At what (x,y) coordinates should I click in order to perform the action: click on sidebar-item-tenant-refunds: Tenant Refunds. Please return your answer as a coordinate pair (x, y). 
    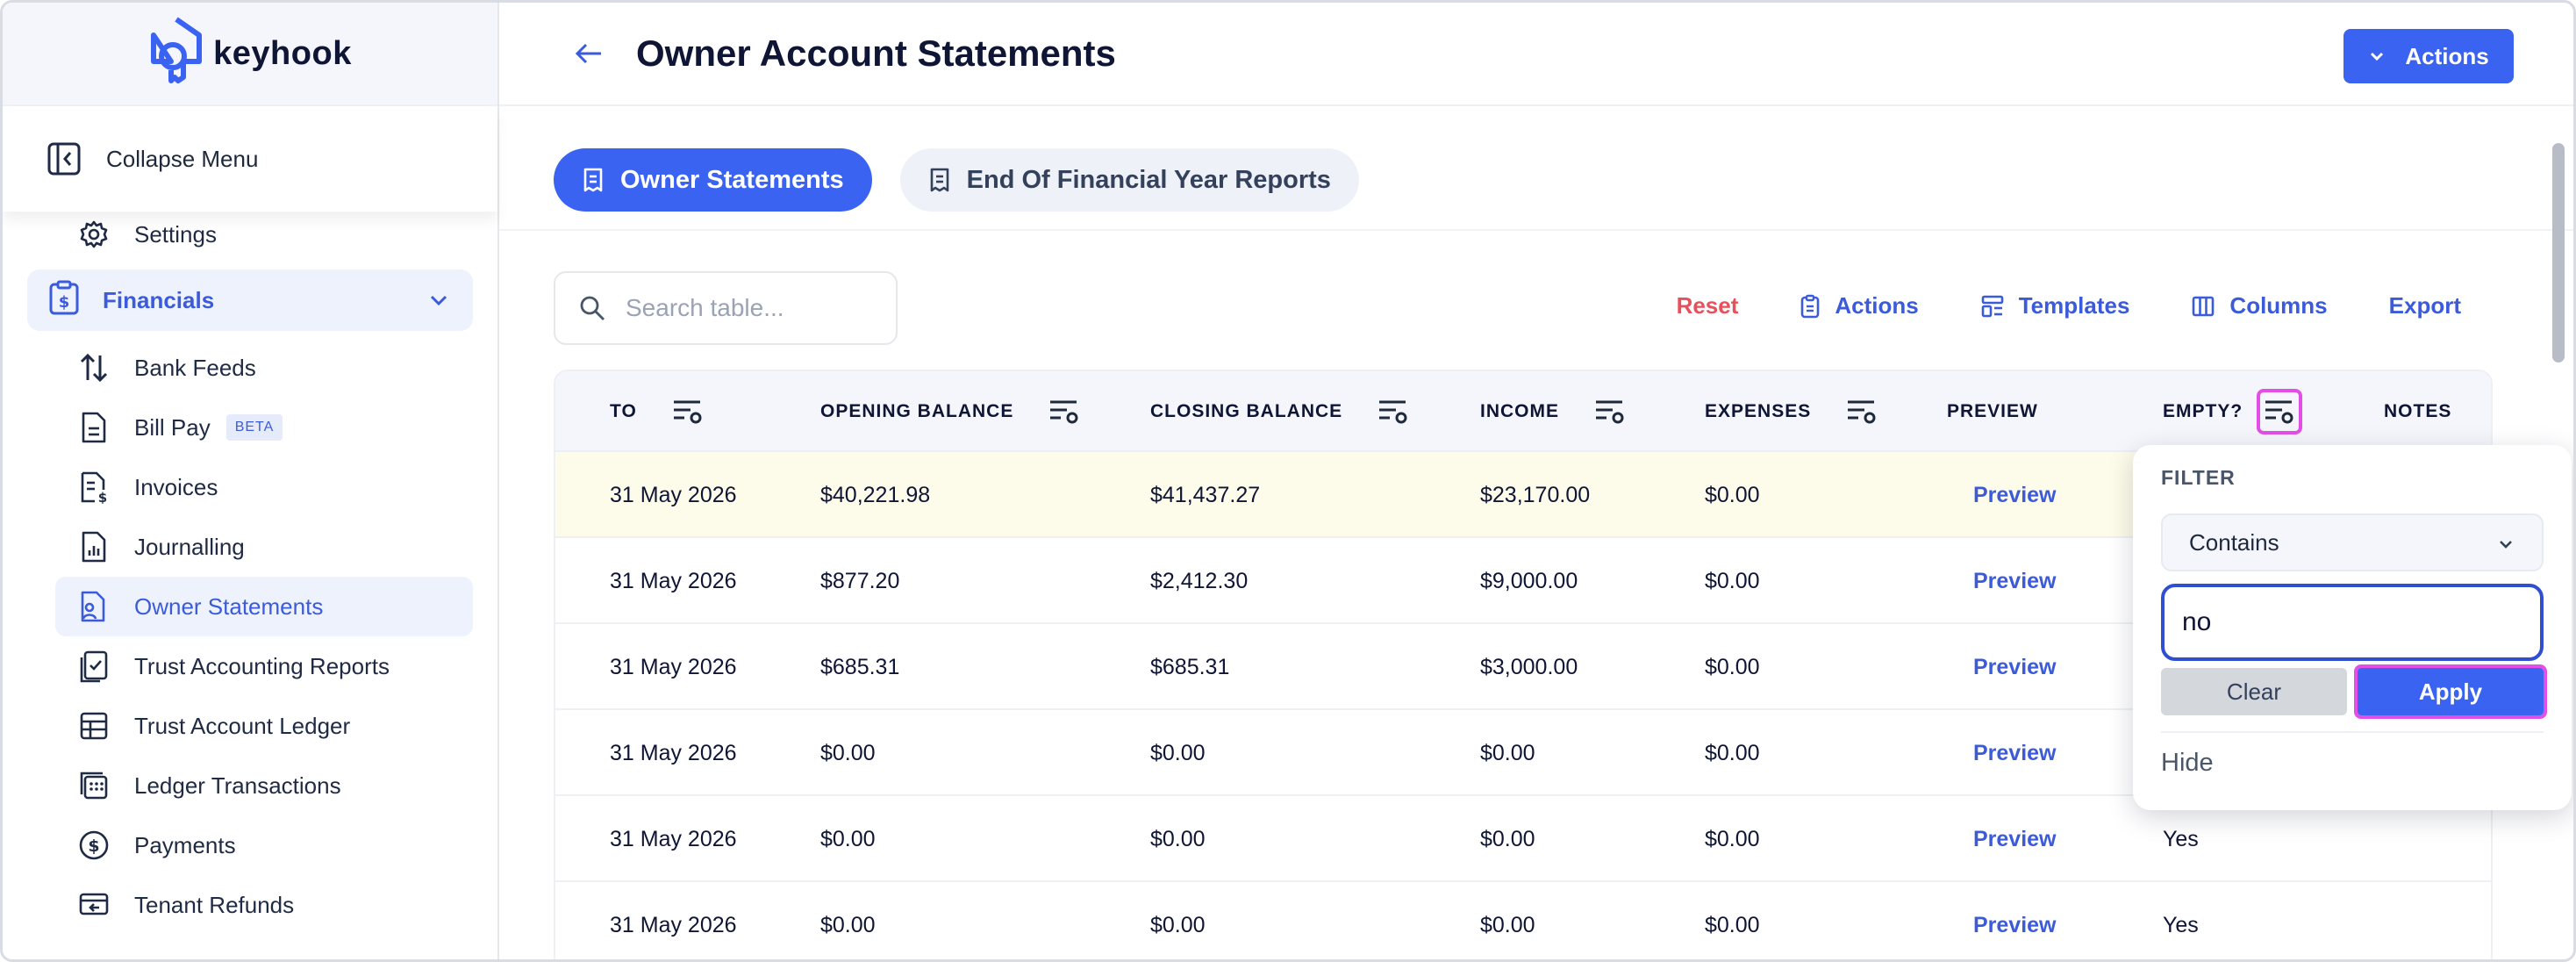
    Looking at the image, I should click on (250, 905).